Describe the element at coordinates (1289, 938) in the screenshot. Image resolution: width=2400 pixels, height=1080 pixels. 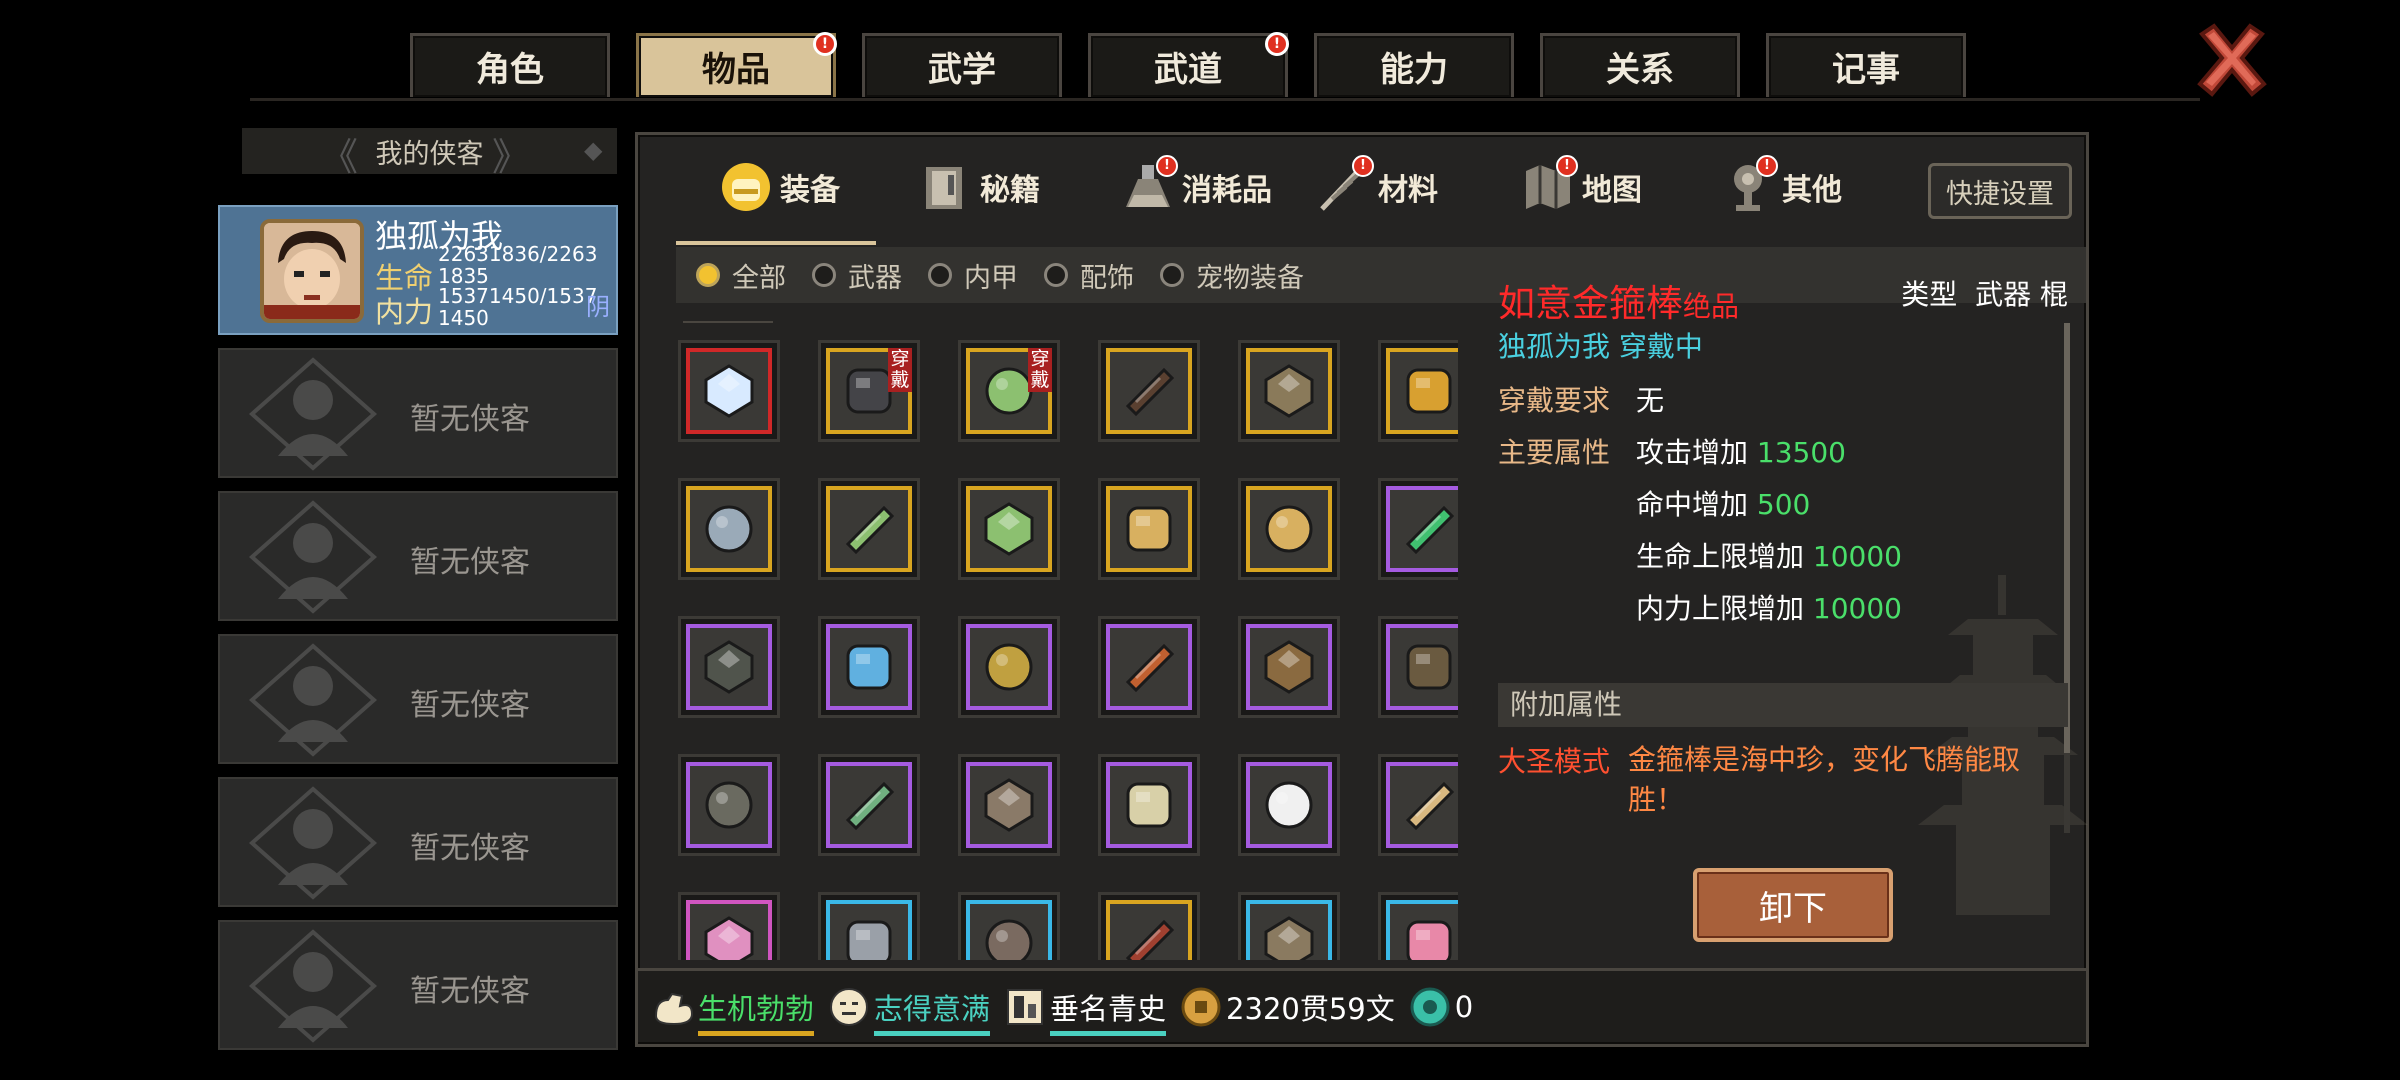
I see `wrapped-bundle-icon` at that location.